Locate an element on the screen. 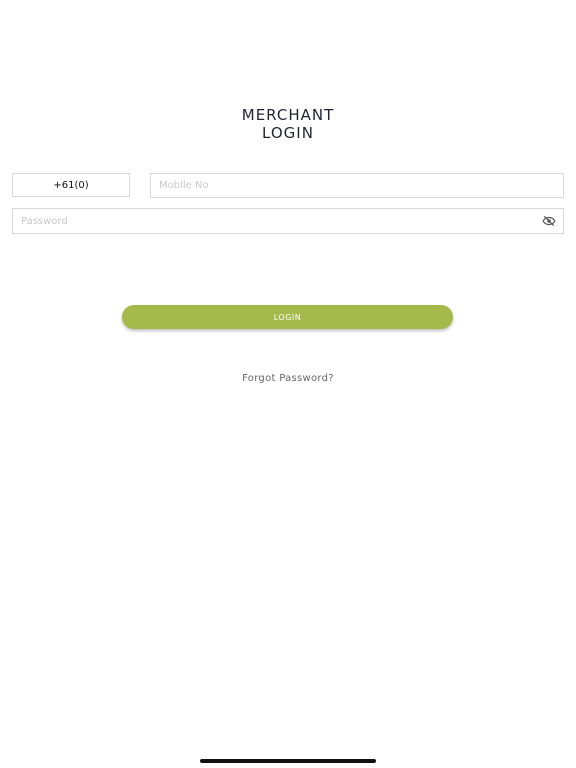 This screenshot has width=576, height=768. eye-off-icon is located at coordinates (549, 221).